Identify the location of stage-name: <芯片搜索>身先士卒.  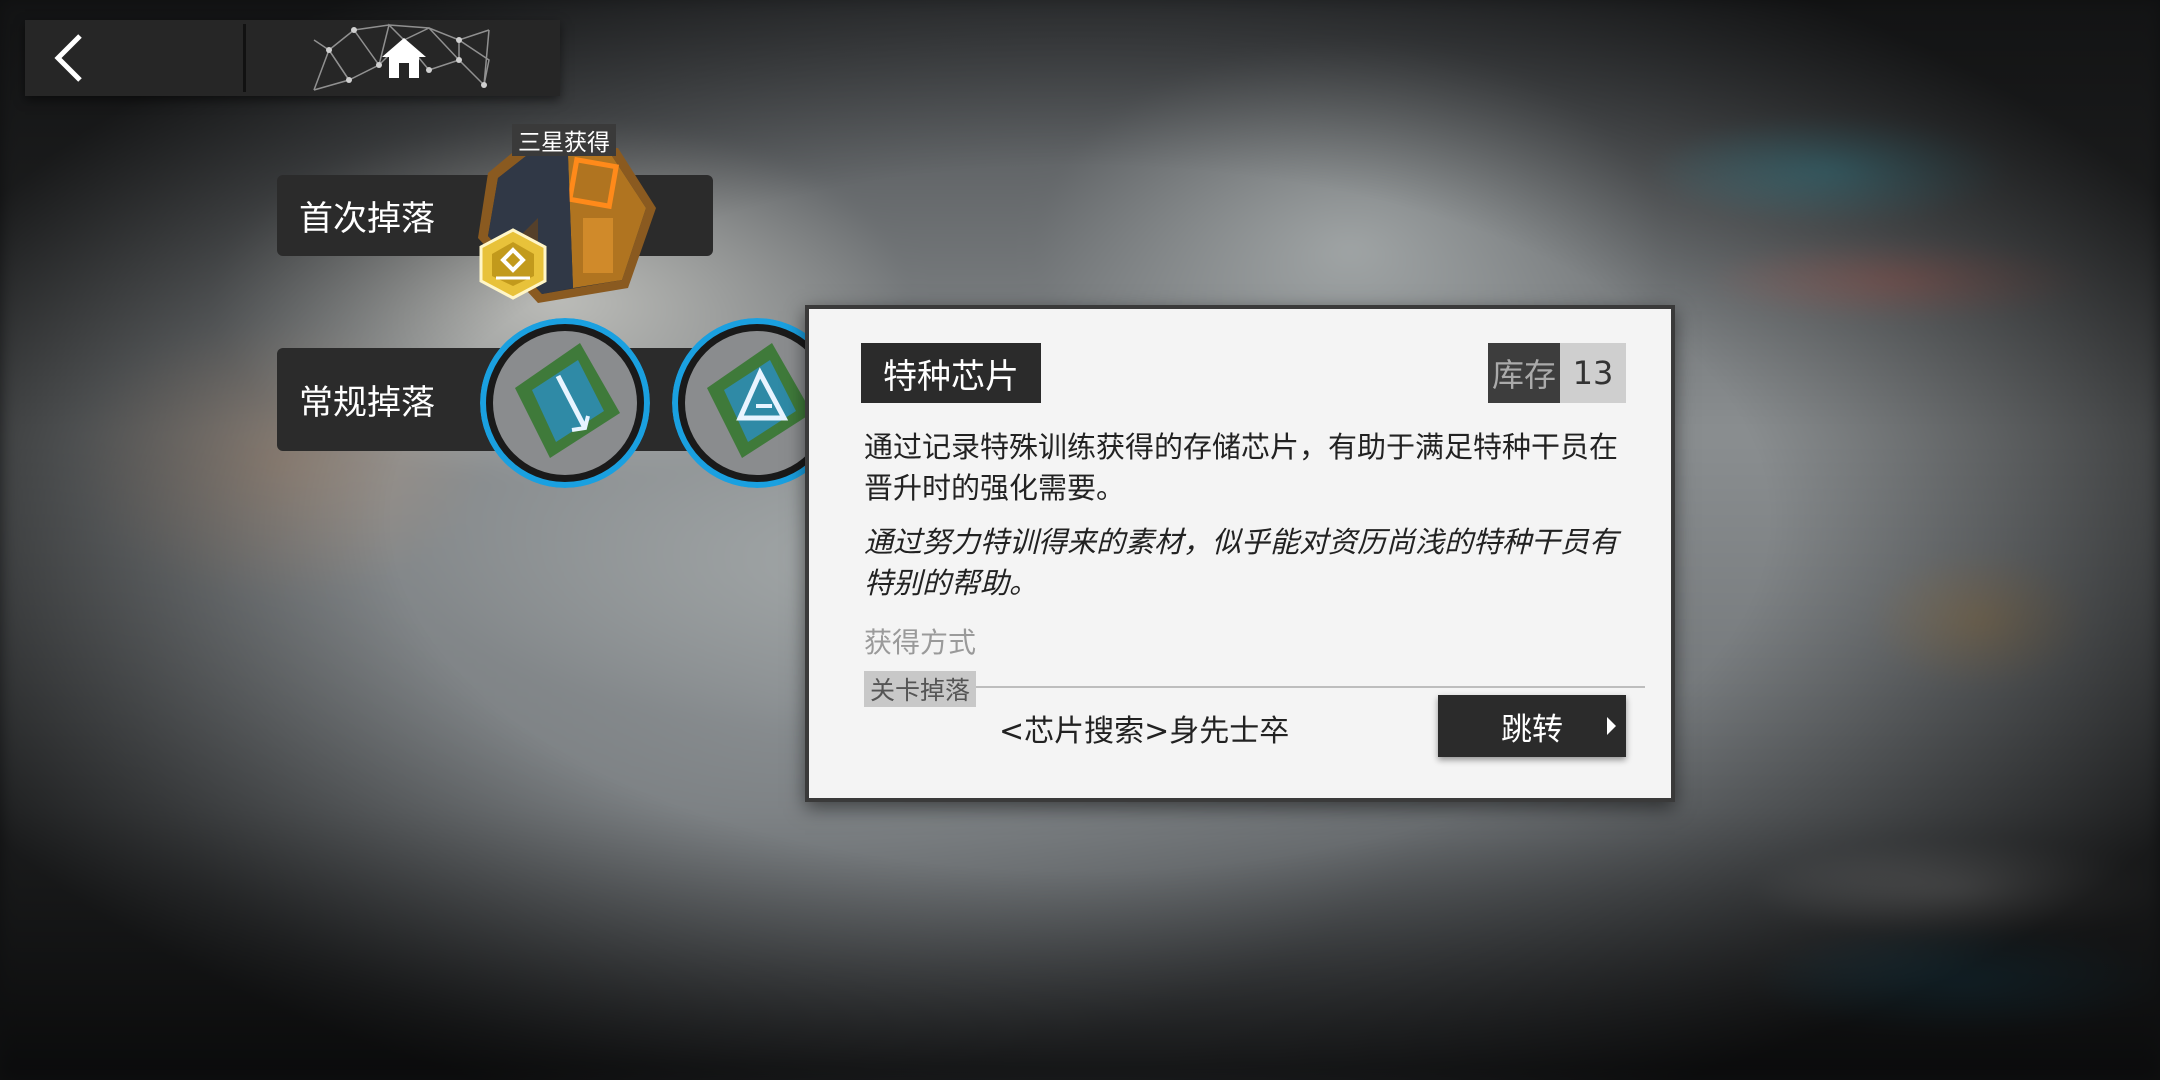
(1144, 731).